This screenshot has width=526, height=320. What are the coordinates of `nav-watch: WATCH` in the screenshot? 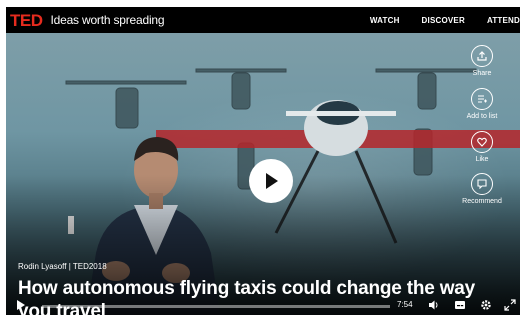 It's located at (385, 20).